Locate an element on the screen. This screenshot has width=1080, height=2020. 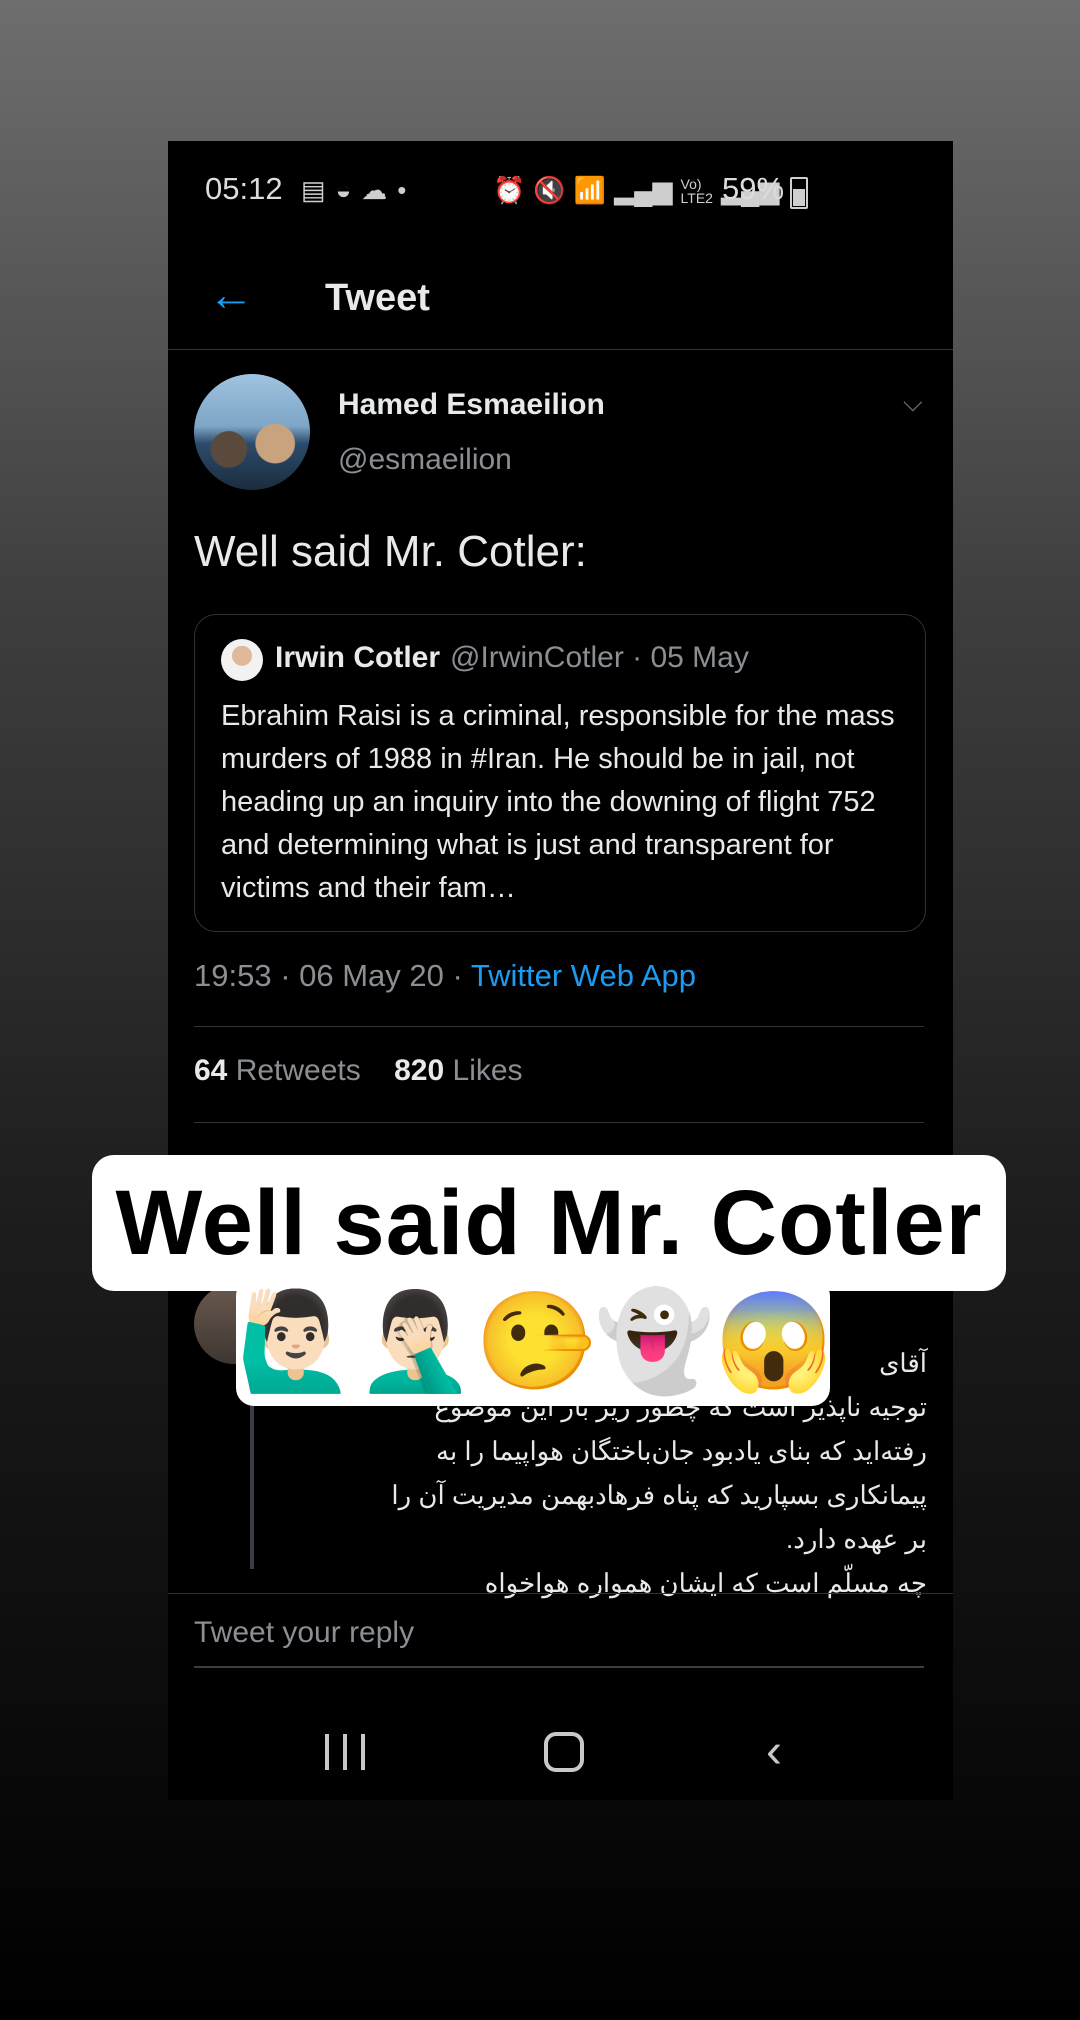
quoted-author-name: Irwin Cotler is located at coordinates (358, 657).